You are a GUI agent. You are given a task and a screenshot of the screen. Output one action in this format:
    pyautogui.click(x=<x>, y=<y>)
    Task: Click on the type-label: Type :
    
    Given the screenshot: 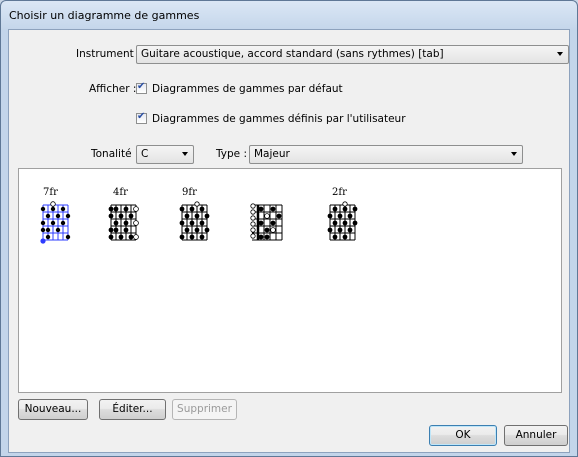 What is the action you would take?
    pyautogui.click(x=231, y=154)
    